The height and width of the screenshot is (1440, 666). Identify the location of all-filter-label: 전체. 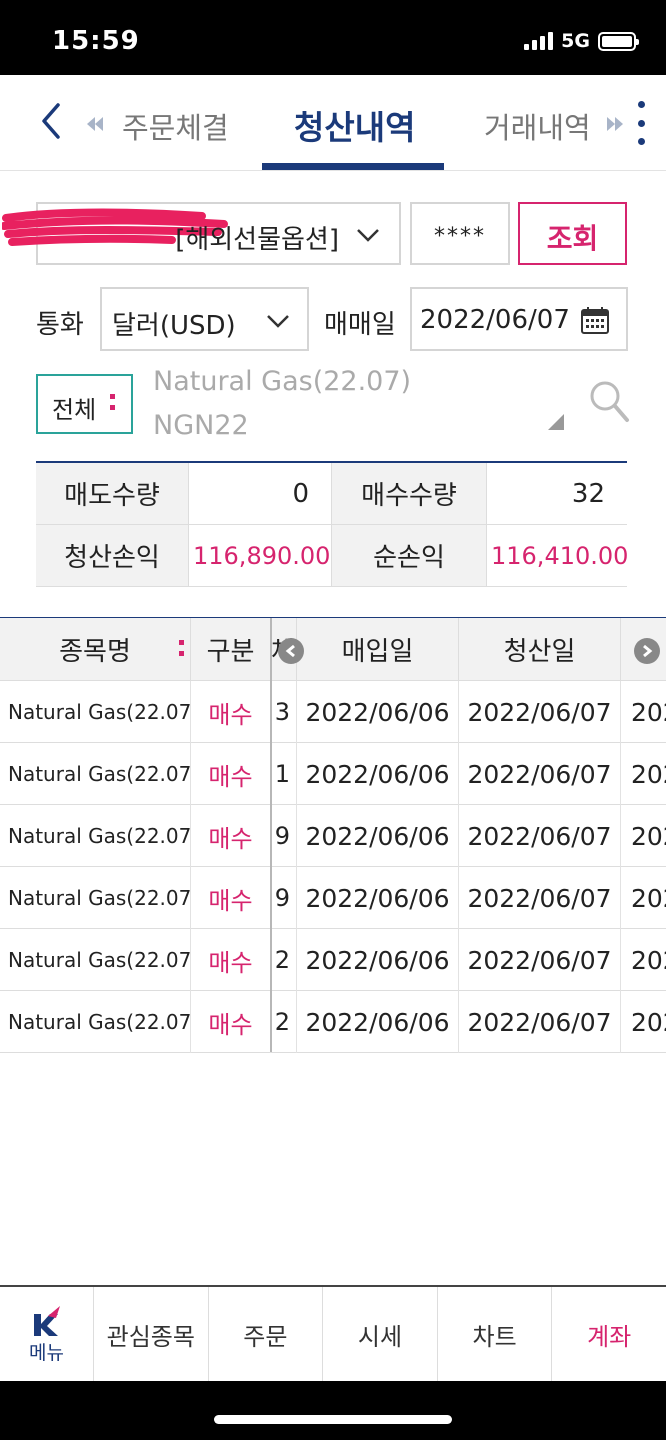
(74, 410).